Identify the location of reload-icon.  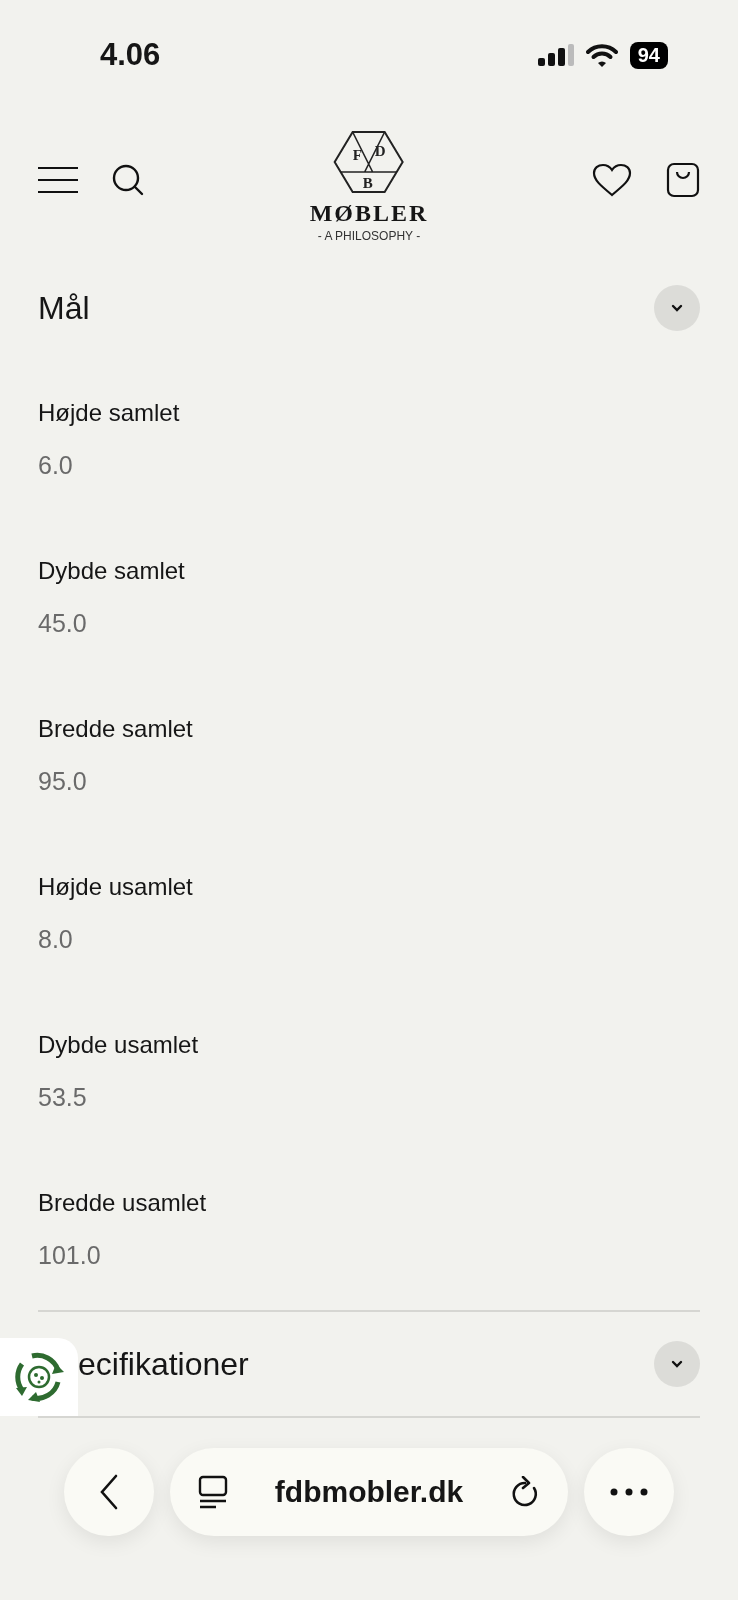
(525, 1492).